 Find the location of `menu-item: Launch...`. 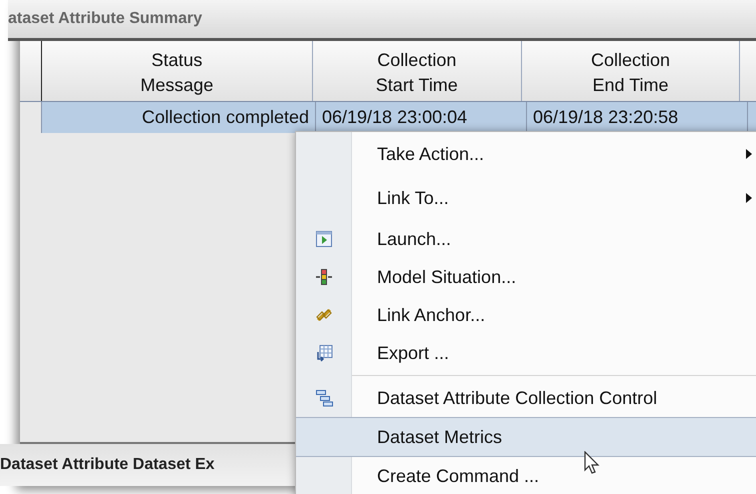

menu-item: Launch... is located at coordinates (526, 239).